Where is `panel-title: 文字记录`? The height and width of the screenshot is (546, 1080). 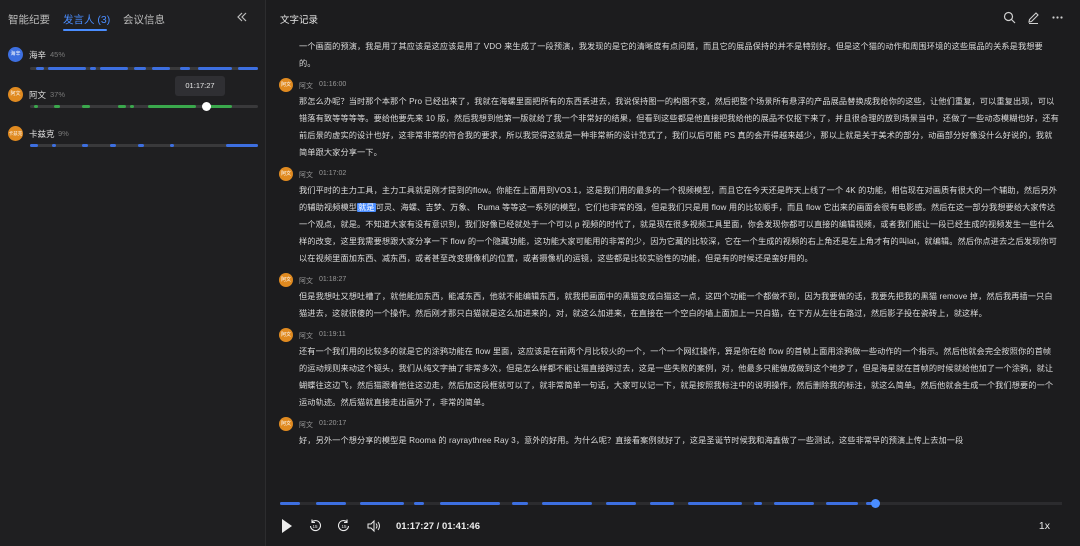
panel-title: 文字记录 is located at coordinates (299, 20).